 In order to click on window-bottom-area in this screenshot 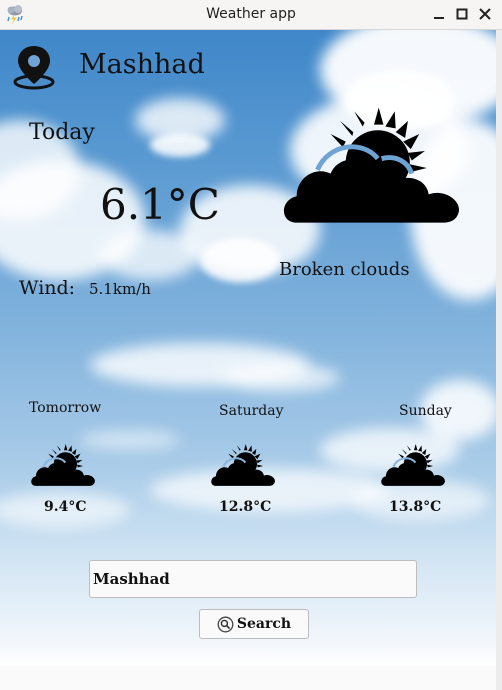, I will do `click(248, 678)`.